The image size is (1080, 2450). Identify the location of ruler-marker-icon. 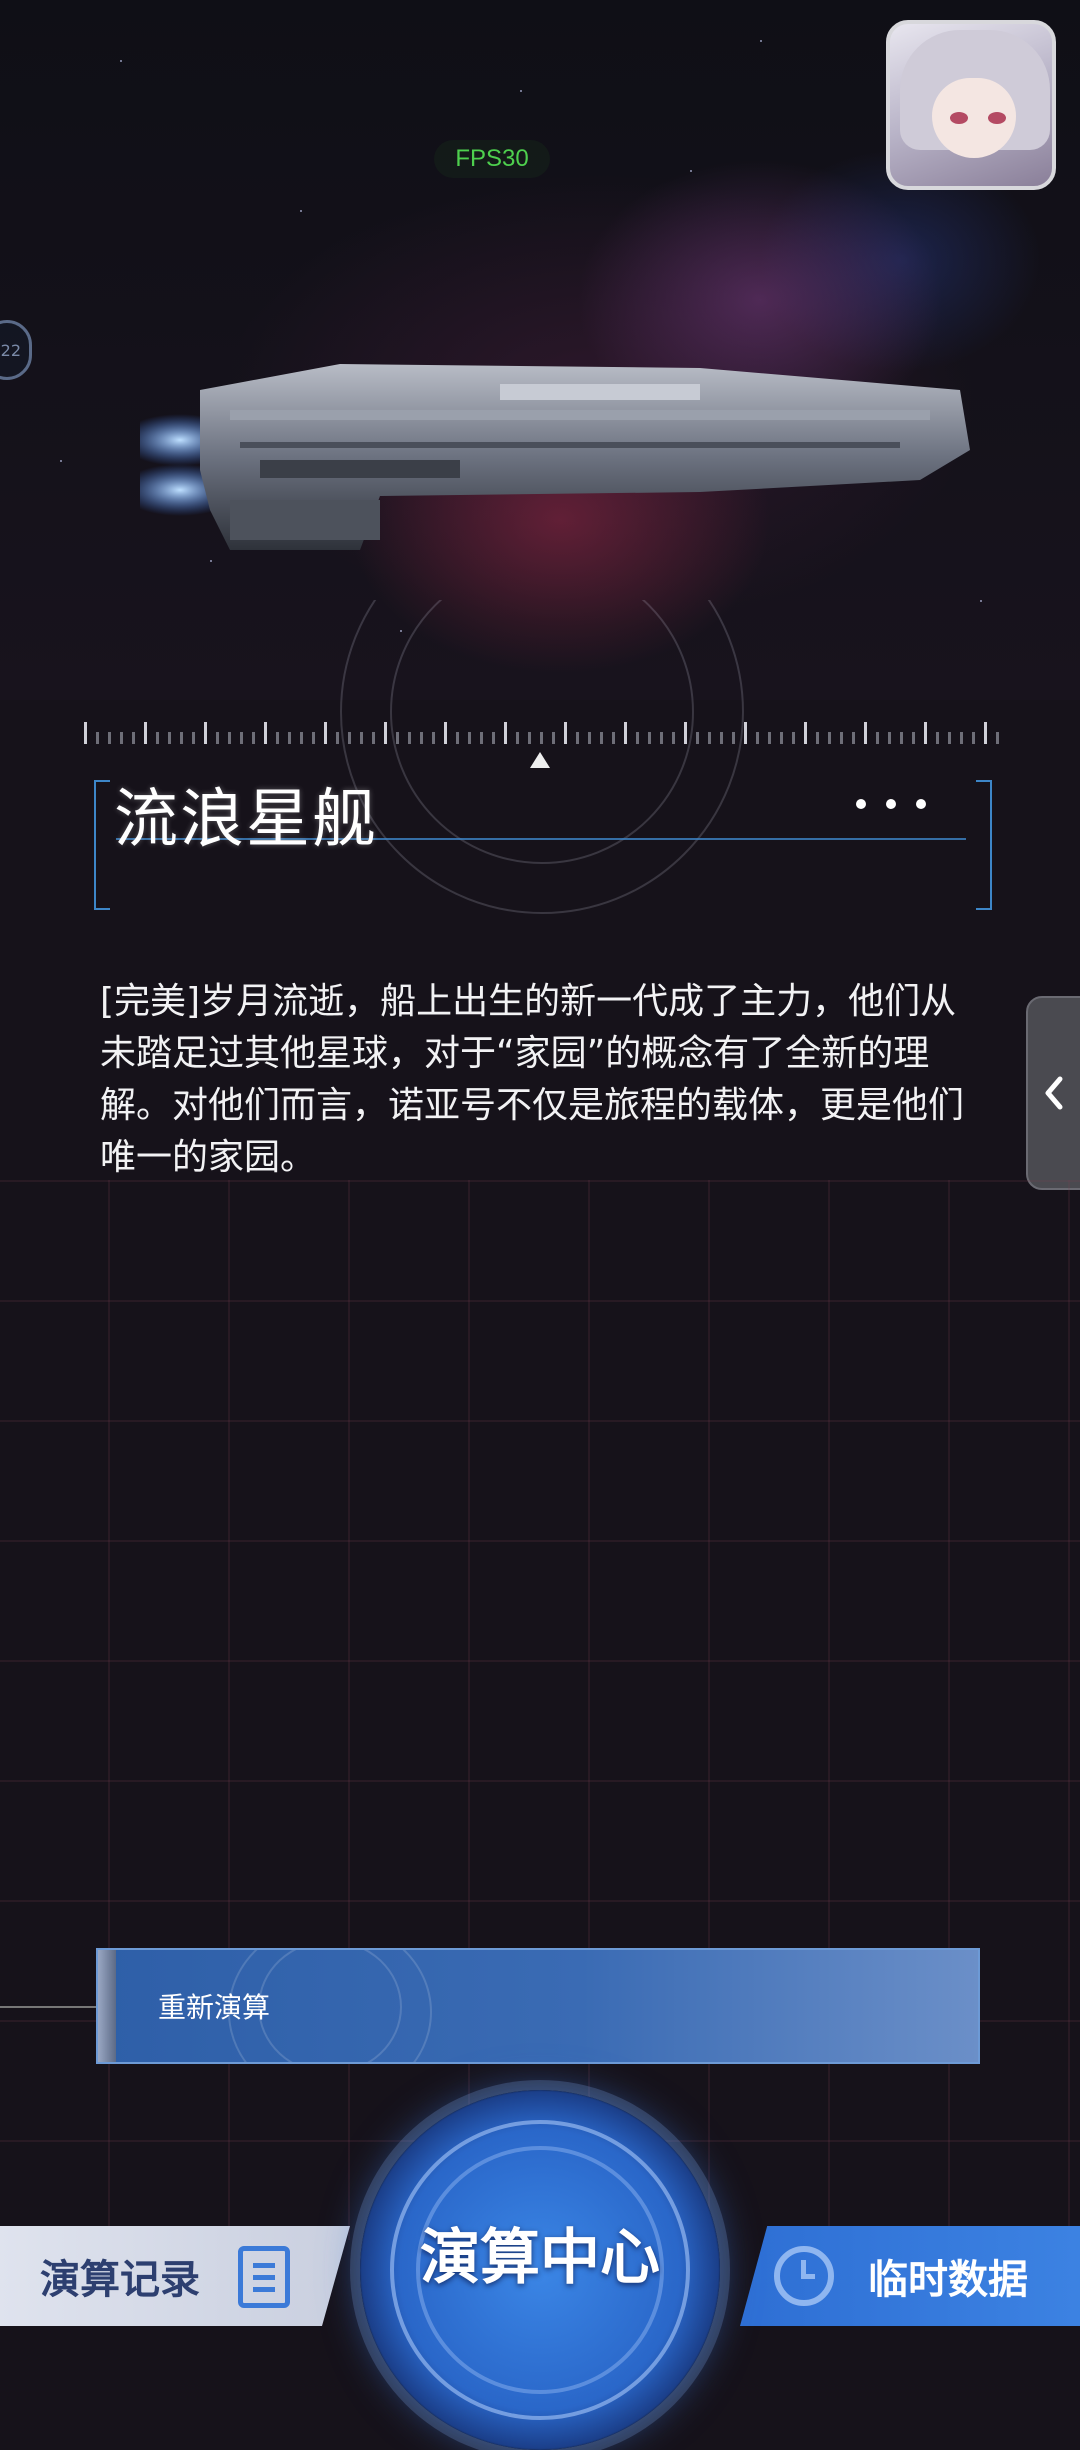
(540, 760).